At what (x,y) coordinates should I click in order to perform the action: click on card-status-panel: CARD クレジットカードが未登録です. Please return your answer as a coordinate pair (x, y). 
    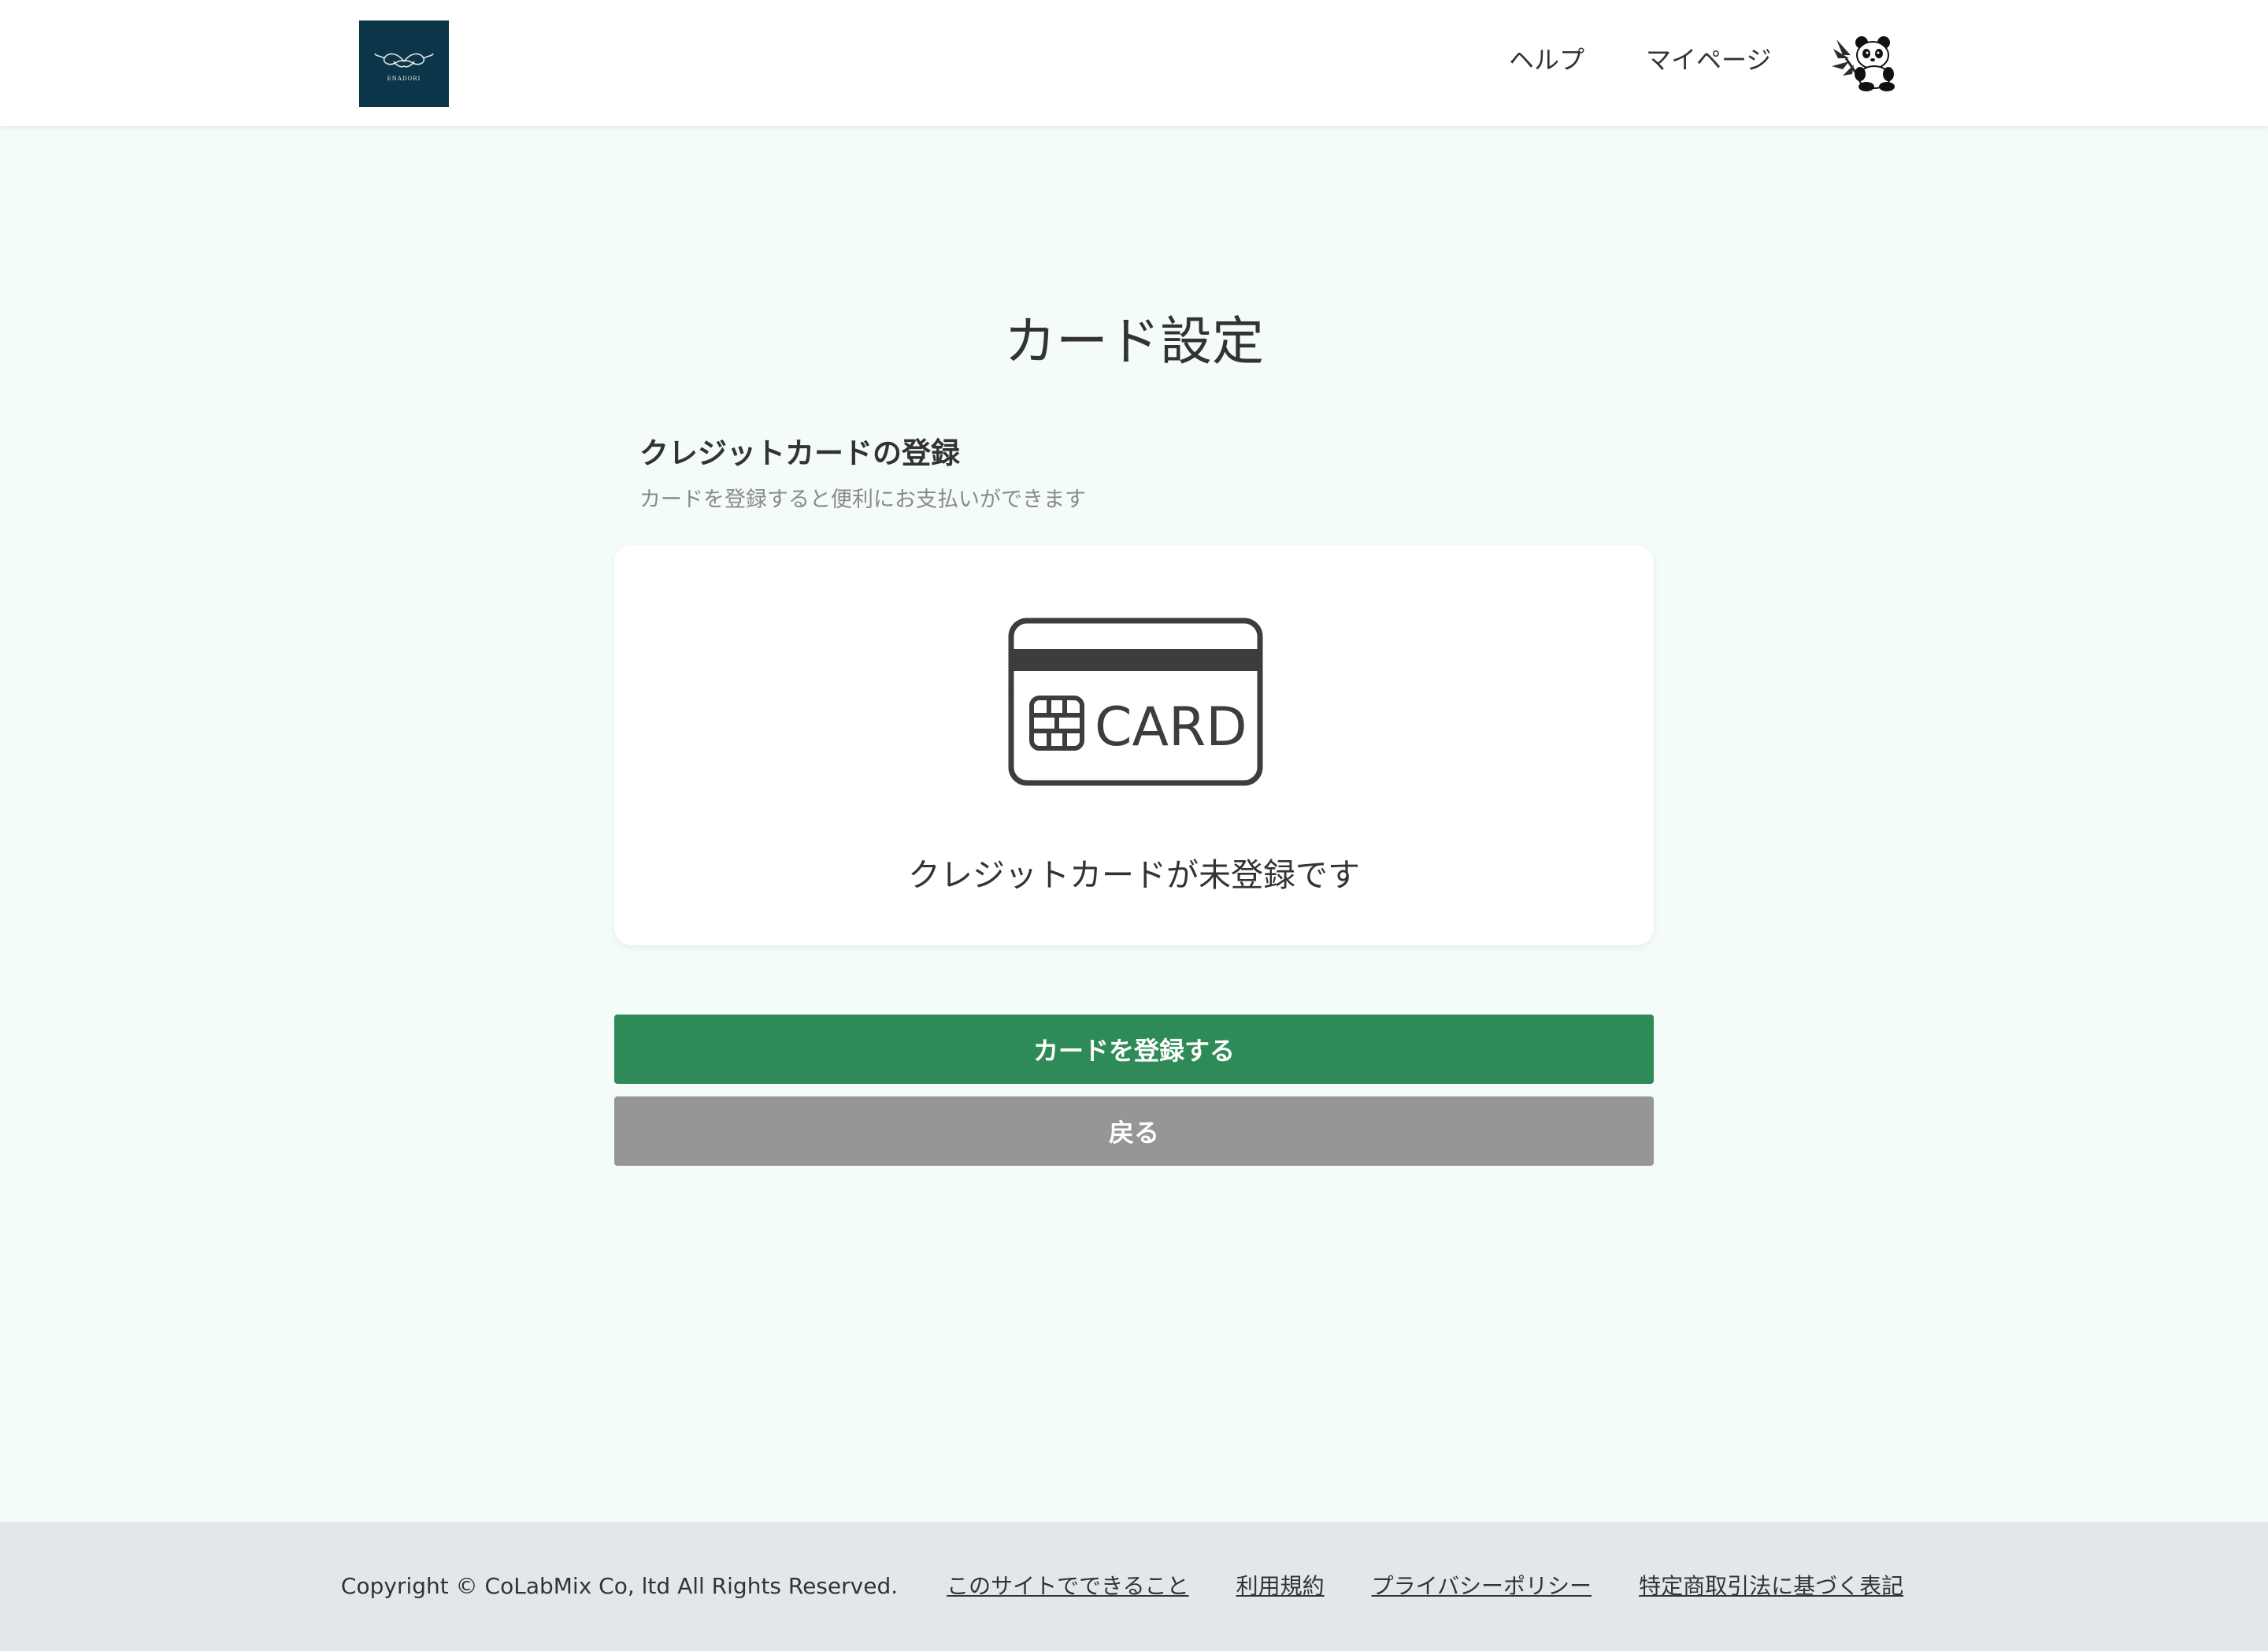
    Looking at the image, I should click on (1134, 745).